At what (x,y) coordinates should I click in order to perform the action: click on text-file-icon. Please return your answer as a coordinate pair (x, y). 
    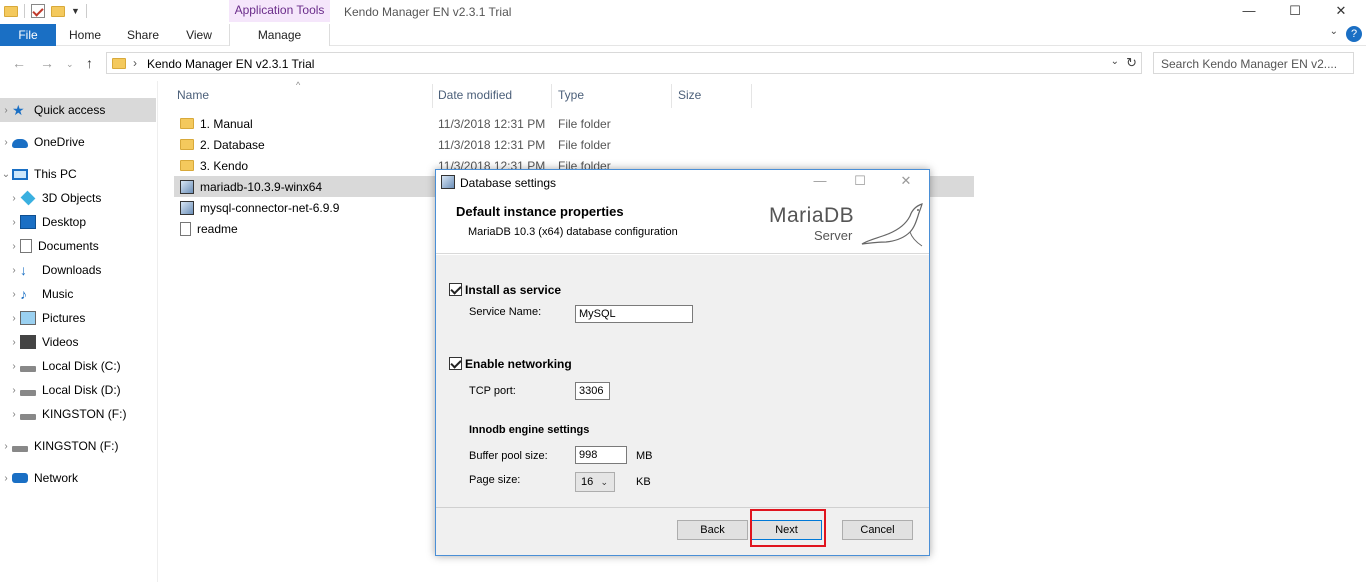
    Looking at the image, I should click on (185, 228).